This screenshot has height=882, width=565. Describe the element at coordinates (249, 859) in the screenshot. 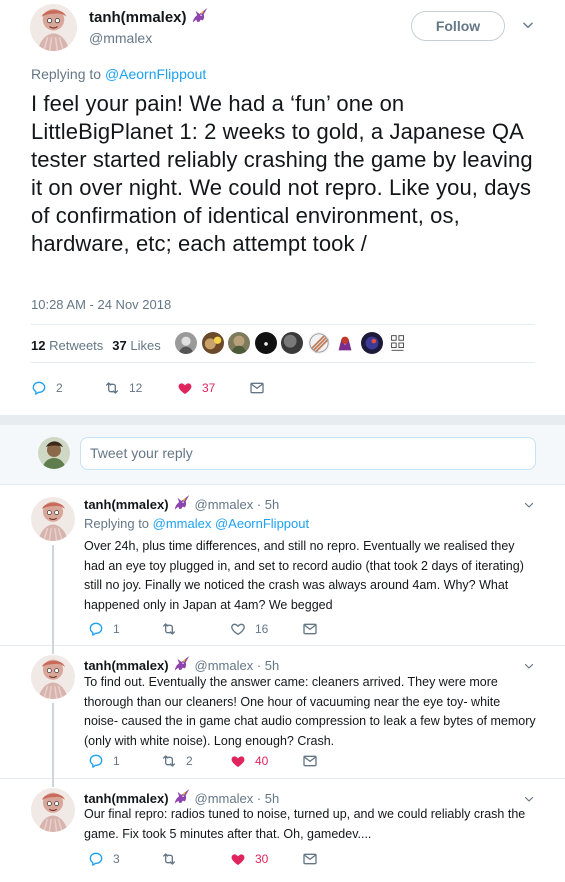

I see `like-action: 30` at that location.